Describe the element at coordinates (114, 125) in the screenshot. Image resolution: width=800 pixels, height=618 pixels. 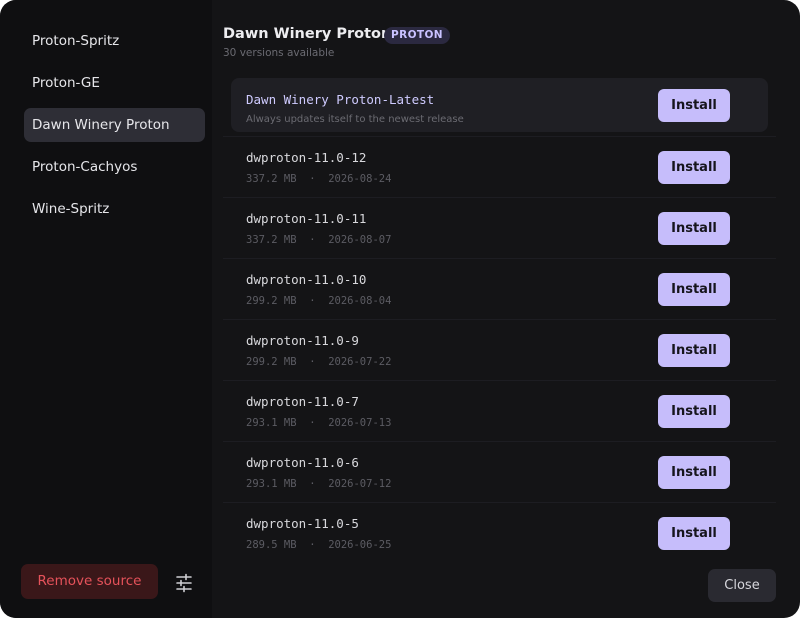
I see `sidebar-item-dawn-winery-proton: Dawn Winery Proton` at that location.